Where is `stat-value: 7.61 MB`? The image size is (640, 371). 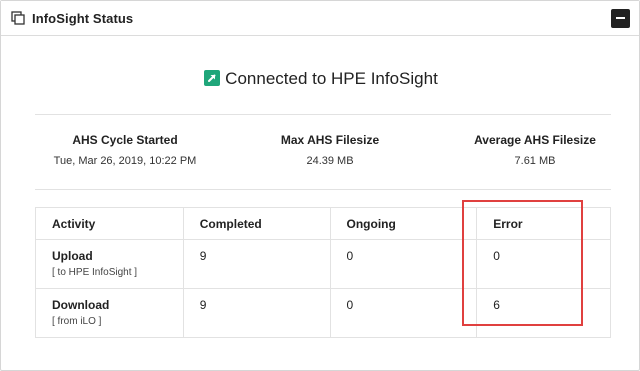 stat-value: 7.61 MB is located at coordinates (535, 161).